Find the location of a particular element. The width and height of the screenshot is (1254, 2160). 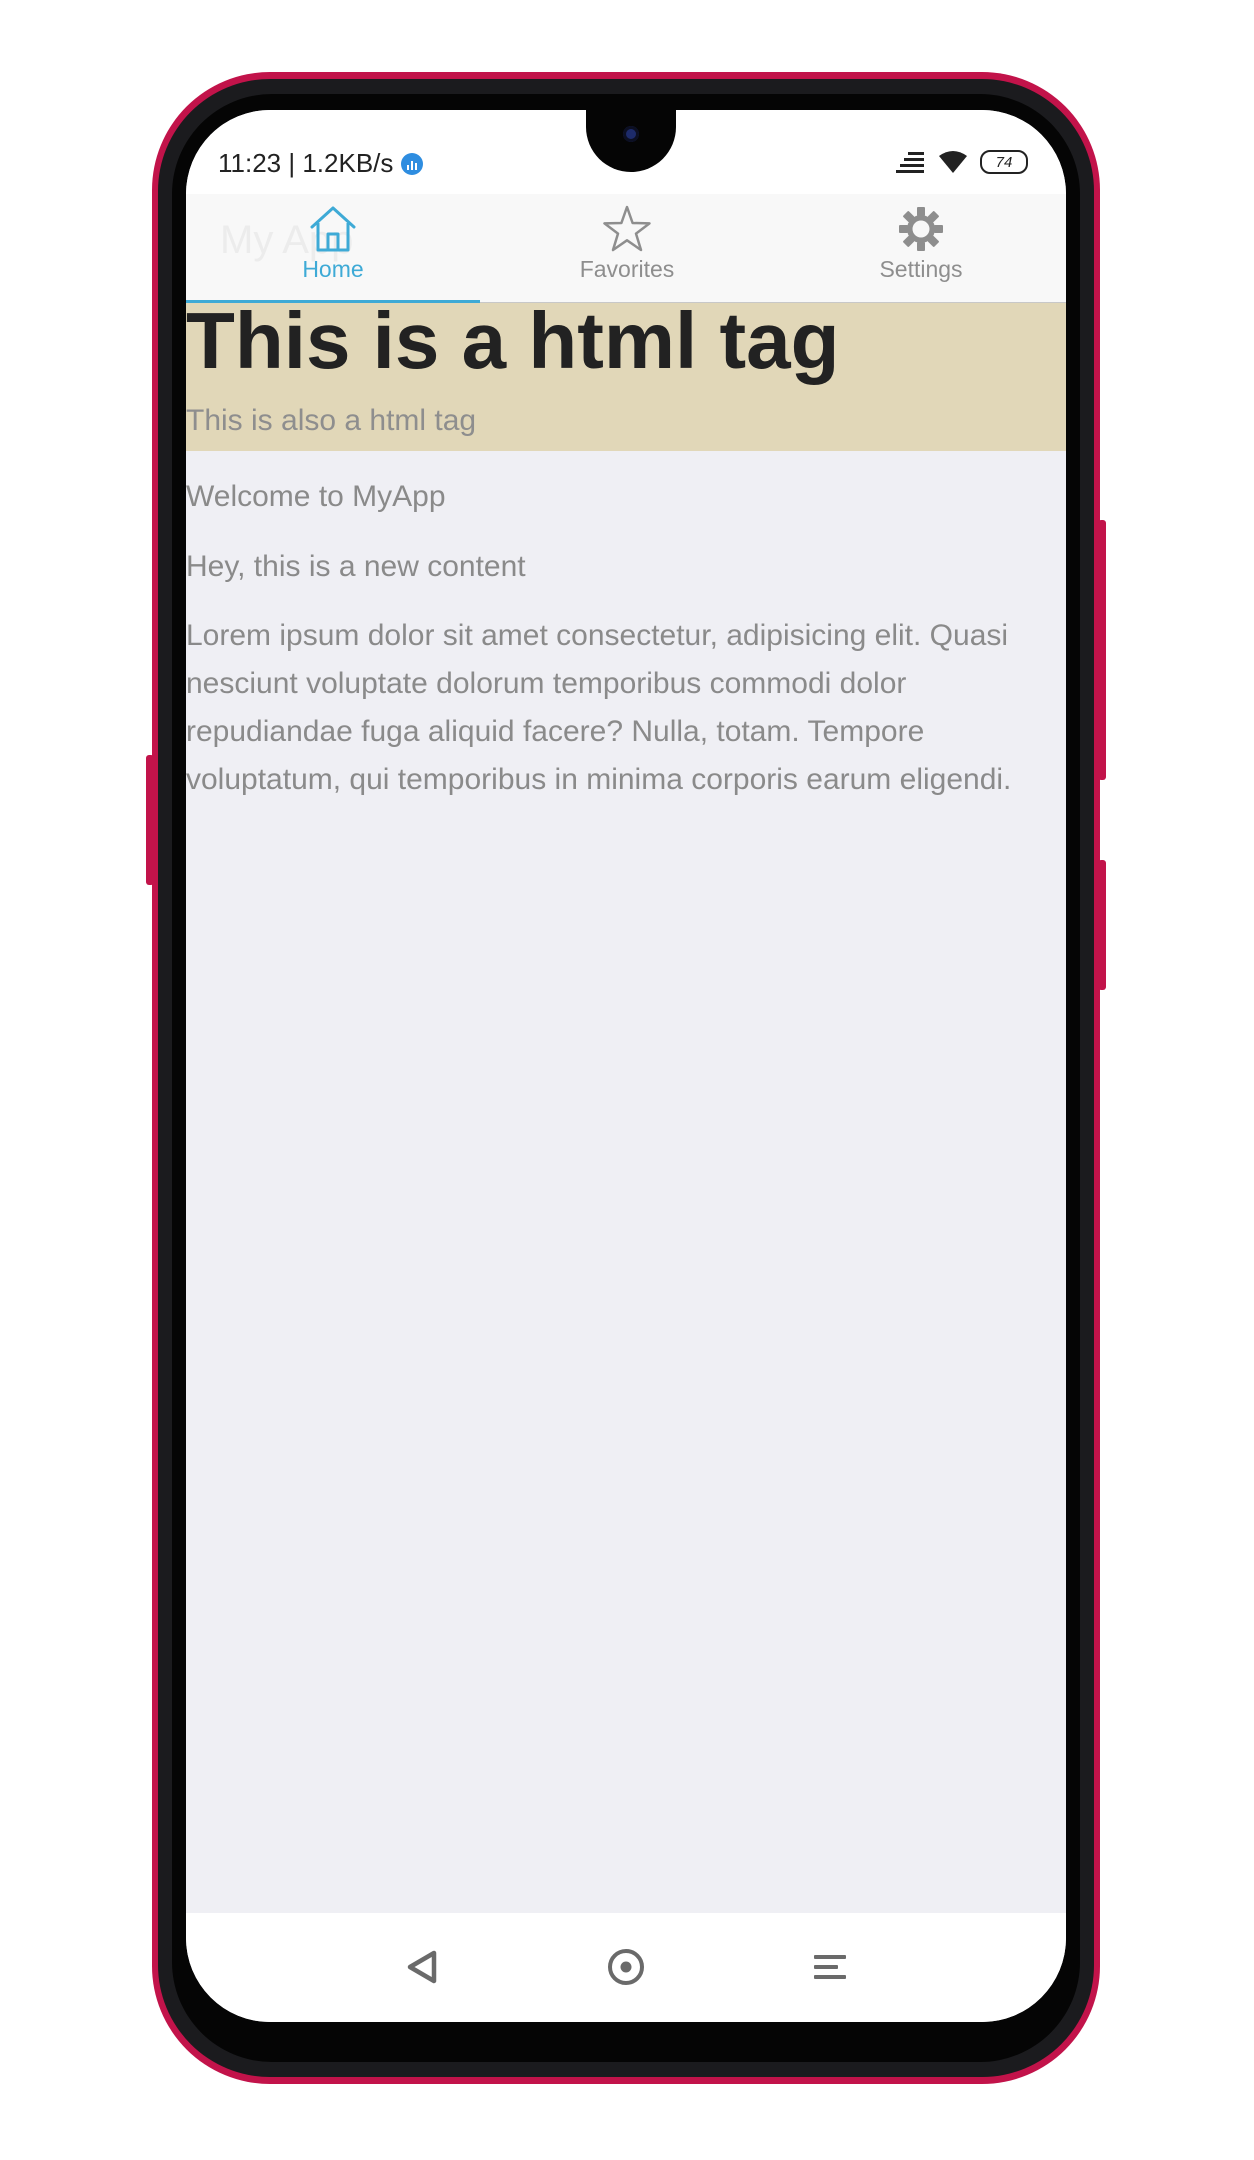

tab-favorites: Favorites is located at coordinates (627, 248).